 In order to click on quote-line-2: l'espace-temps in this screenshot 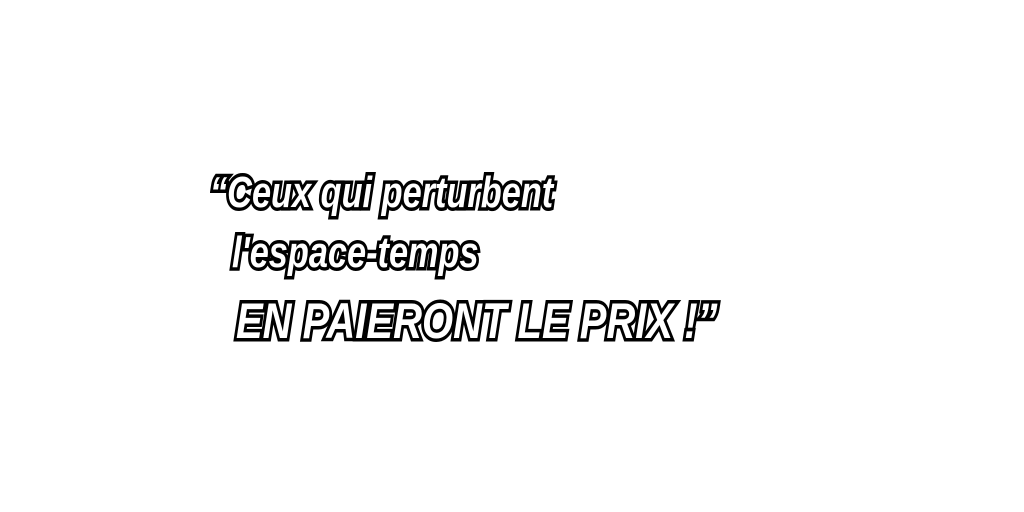, I will do `click(355, 253)`.